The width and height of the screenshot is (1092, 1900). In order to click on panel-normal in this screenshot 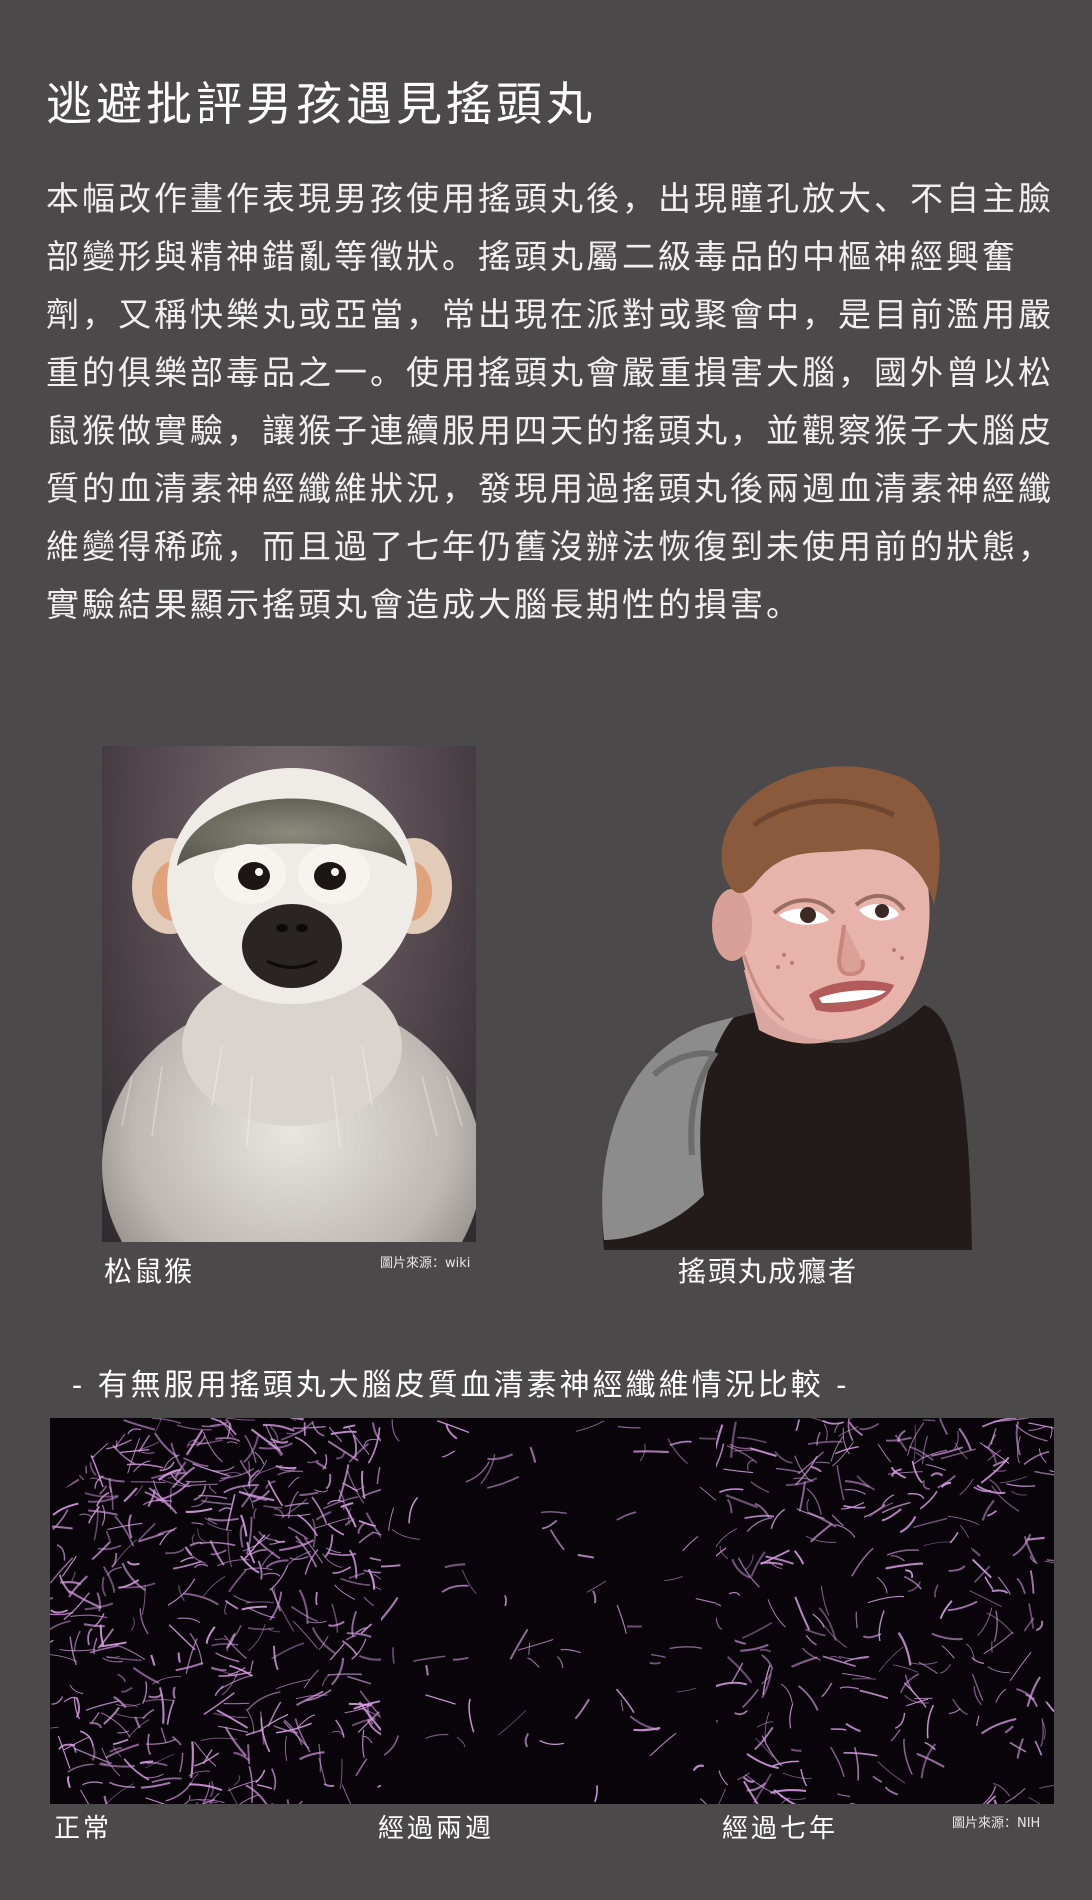, I will do `click(215, 1611)`.